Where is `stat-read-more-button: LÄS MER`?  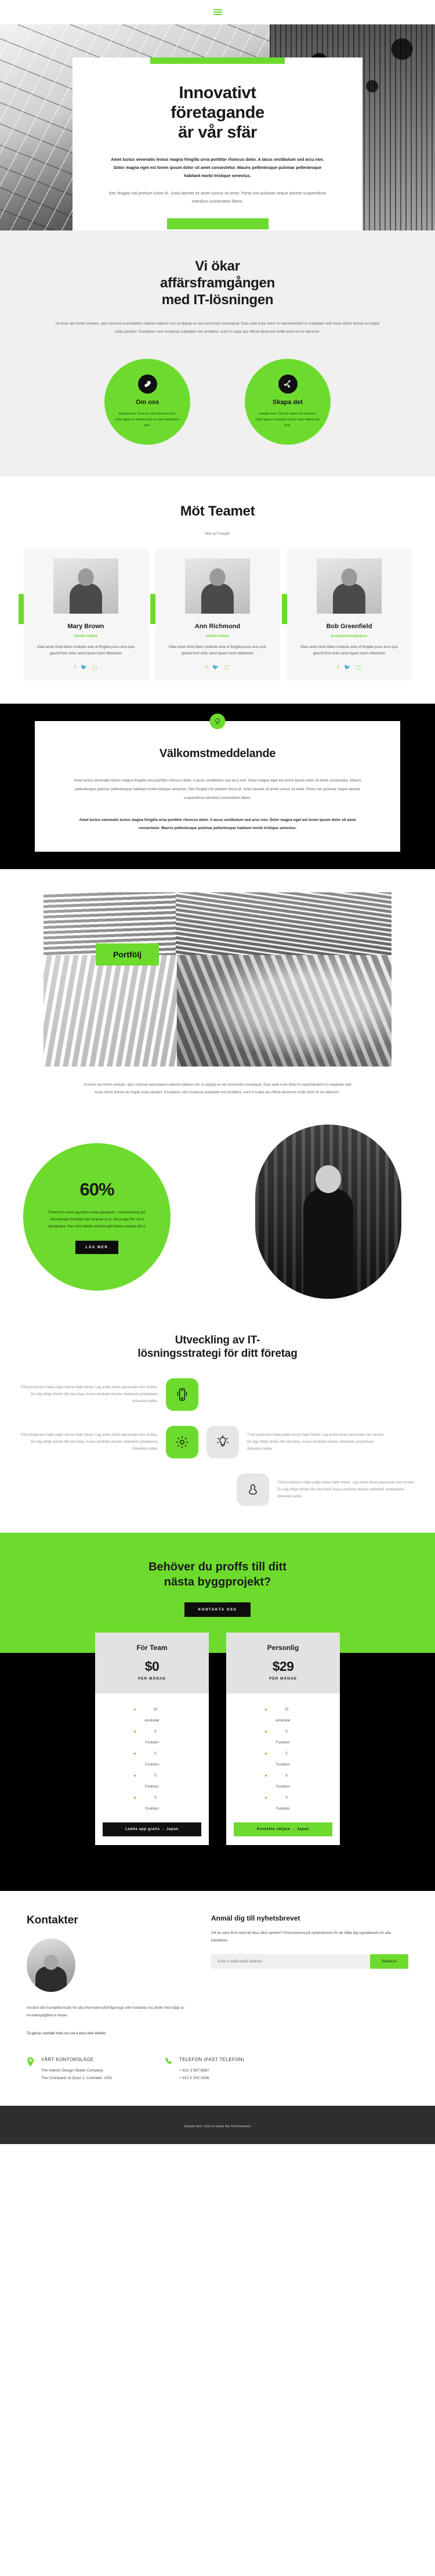
stat-read-more-button: LÄS MER is located at coordinates (96, 1248).